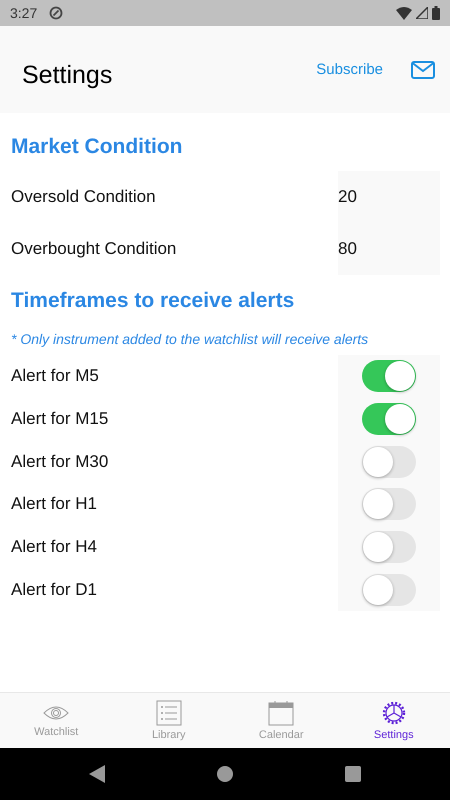  I want to click on note-text: * Only instrument added to the watchlist will receive alerts, so click(190, 339).